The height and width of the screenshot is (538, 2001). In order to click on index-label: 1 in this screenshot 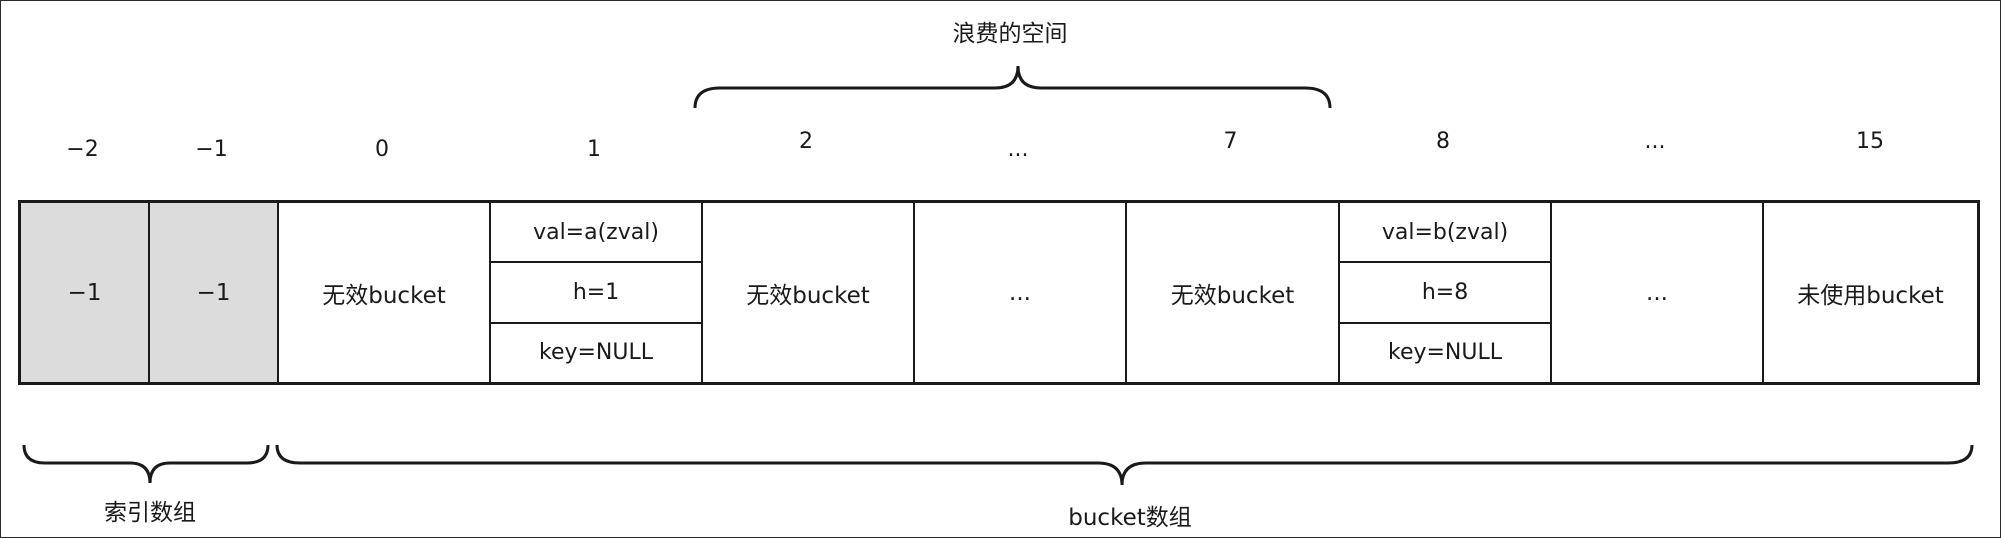, I will do `click(594, 149)`.